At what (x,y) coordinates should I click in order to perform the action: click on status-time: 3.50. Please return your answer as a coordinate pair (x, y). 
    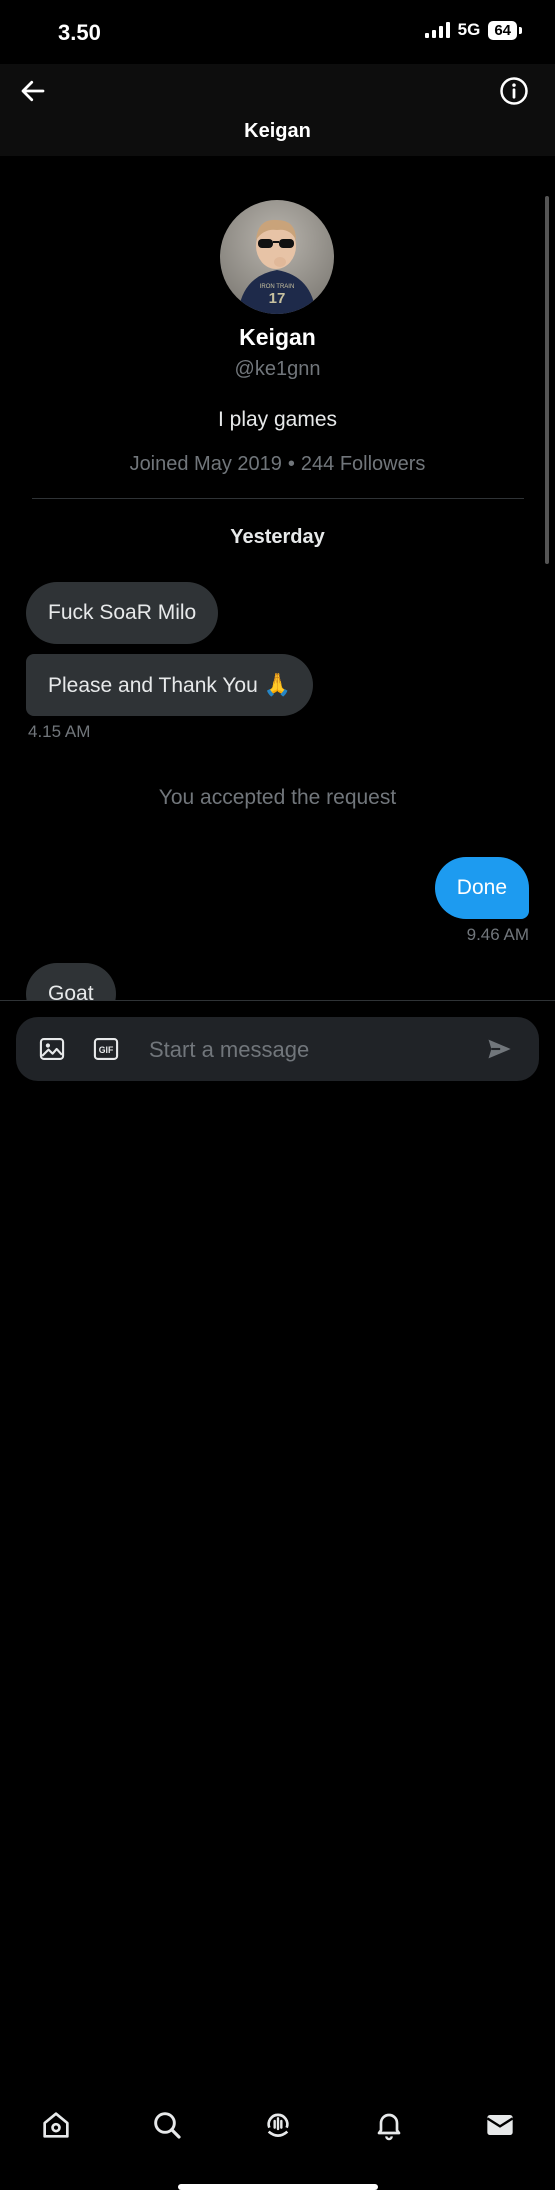
    Looking at the image, I should click on (79, 32).